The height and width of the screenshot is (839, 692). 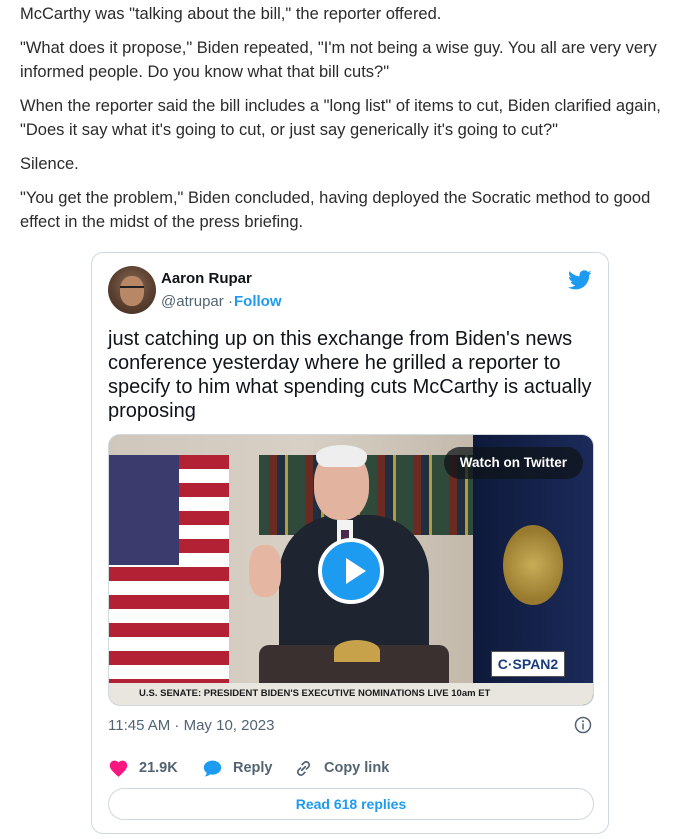 What do you see at coordinates (158, 768) in the screenshot?
I see `like-count: 21.9K` at bounding box center [158, 768].